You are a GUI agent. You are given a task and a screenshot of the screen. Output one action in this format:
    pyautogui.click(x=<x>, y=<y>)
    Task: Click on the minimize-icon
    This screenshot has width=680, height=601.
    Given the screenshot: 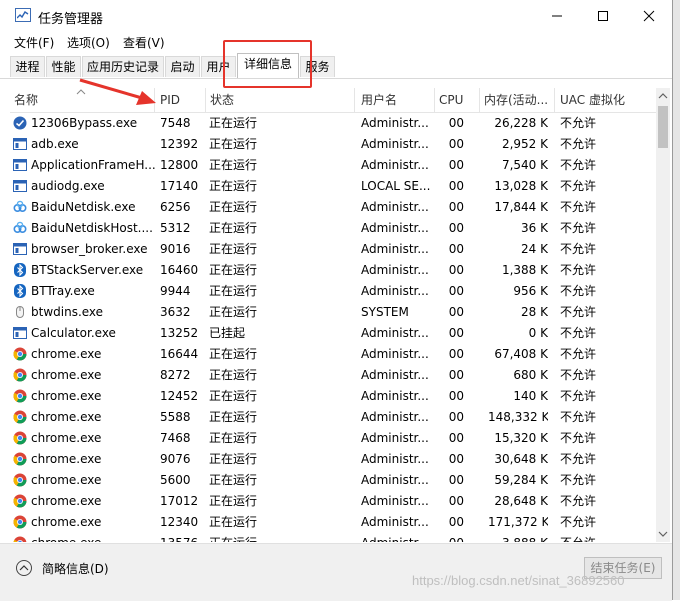 What is the action you would take?
    pyautogui.click(x=557, y=16)
    